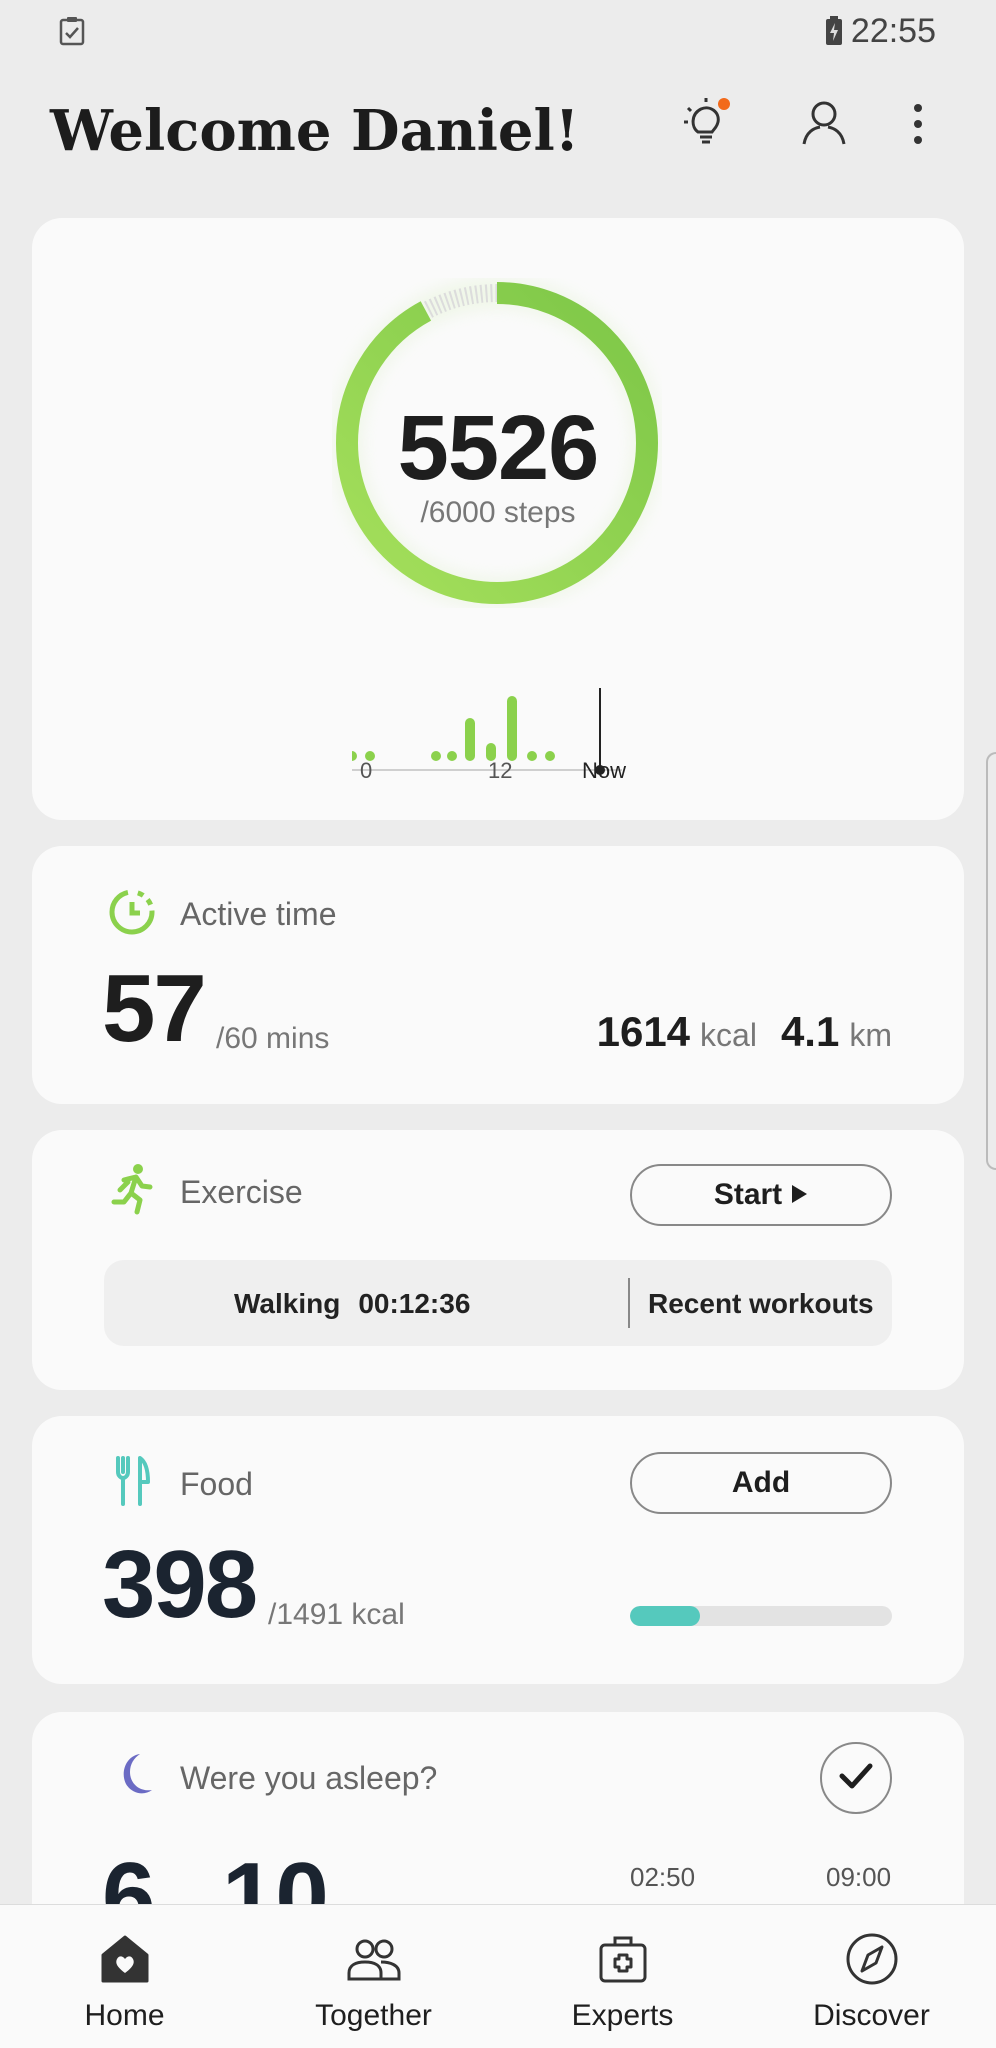 The image size is (996, 2048). I want to click on notification-dot, so click(724, 104).